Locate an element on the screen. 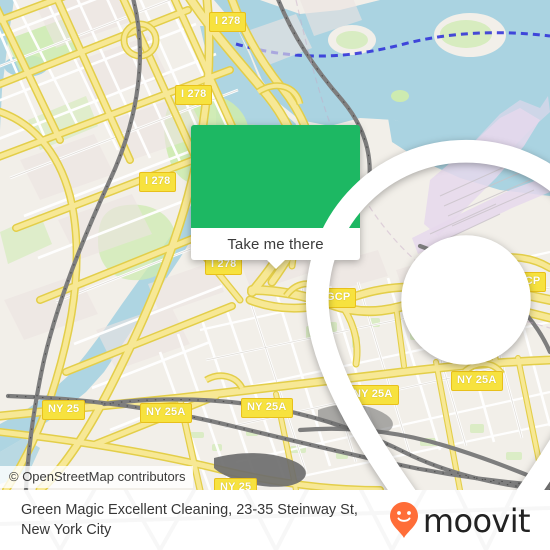 The height and width of the screenshot is (550, 550). moovit-wordmark: moovit is located at coordinates (476, 521).